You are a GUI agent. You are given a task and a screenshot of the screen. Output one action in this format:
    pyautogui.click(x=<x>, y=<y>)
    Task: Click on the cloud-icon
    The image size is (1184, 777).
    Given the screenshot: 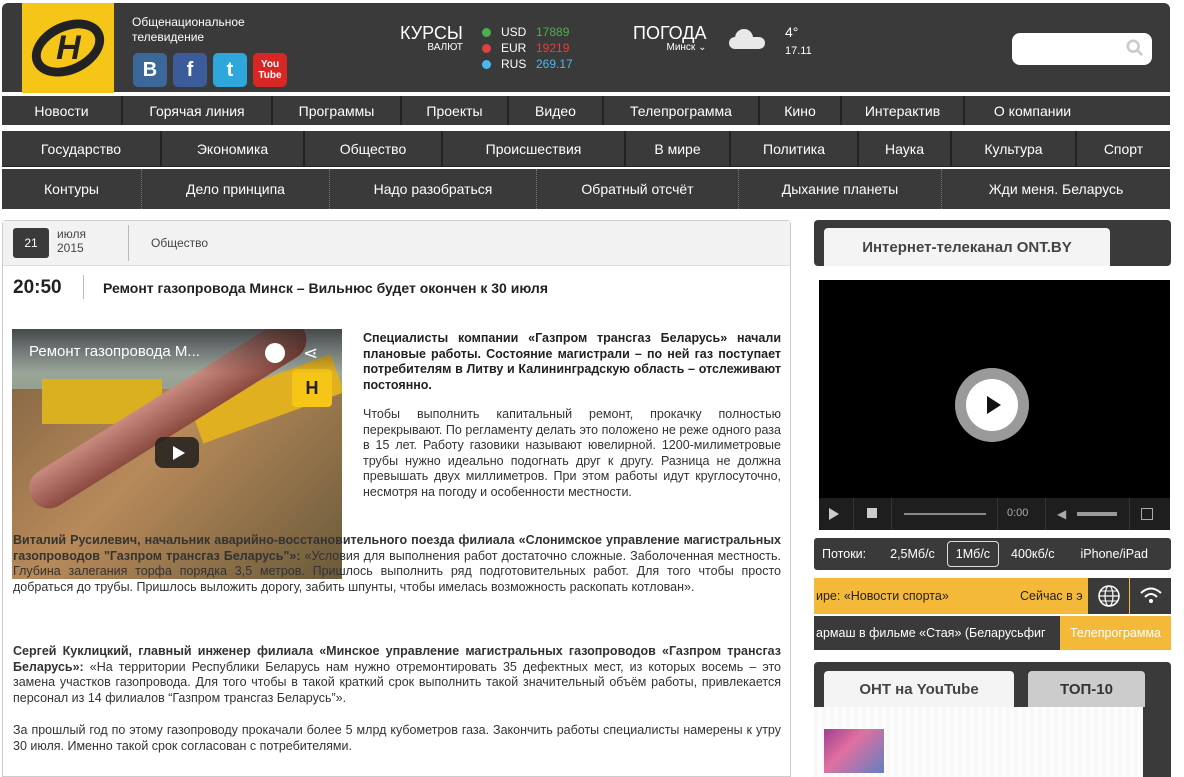 What is the action you would take?
    pyautogui.click(x=747, y=39)
    